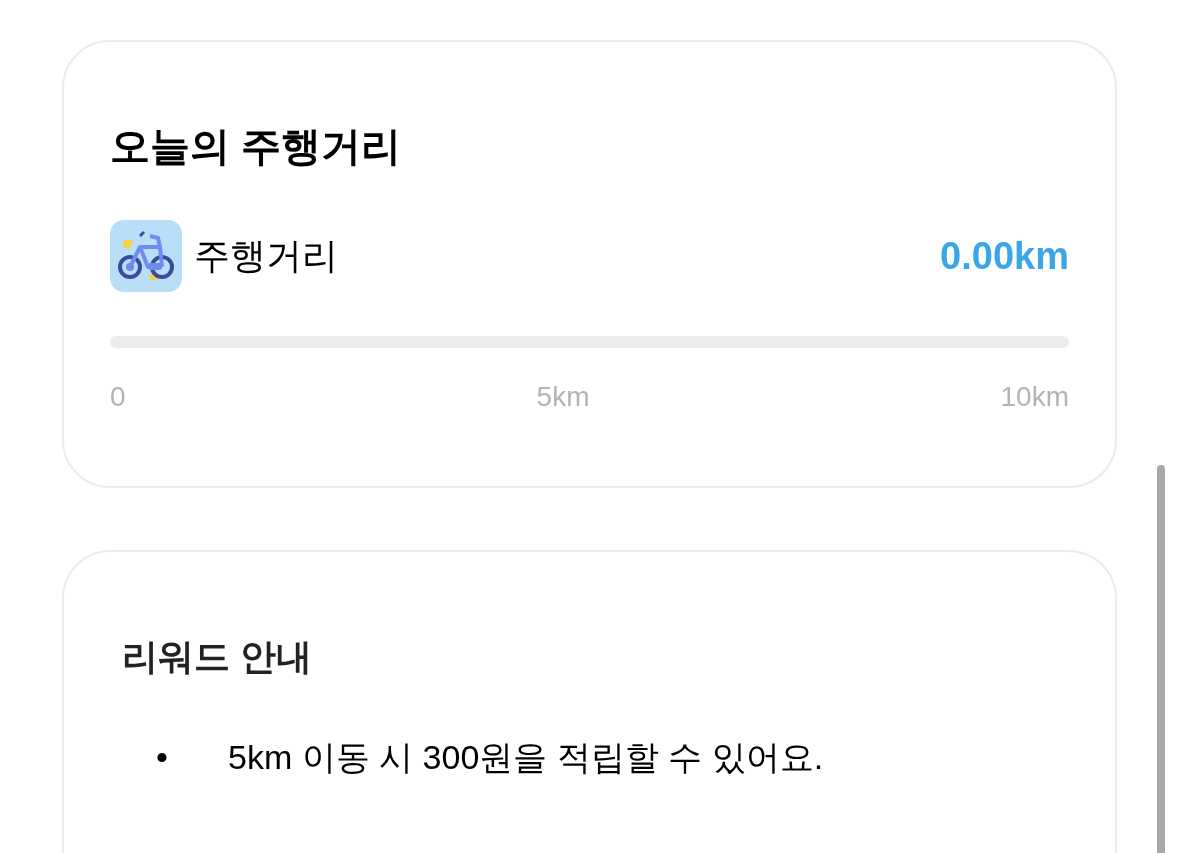 This screenshot has height=853, width=1179. Describe the element at coordinates (146, 256) in the screenshot. I see `bicycle-icon` at that location.